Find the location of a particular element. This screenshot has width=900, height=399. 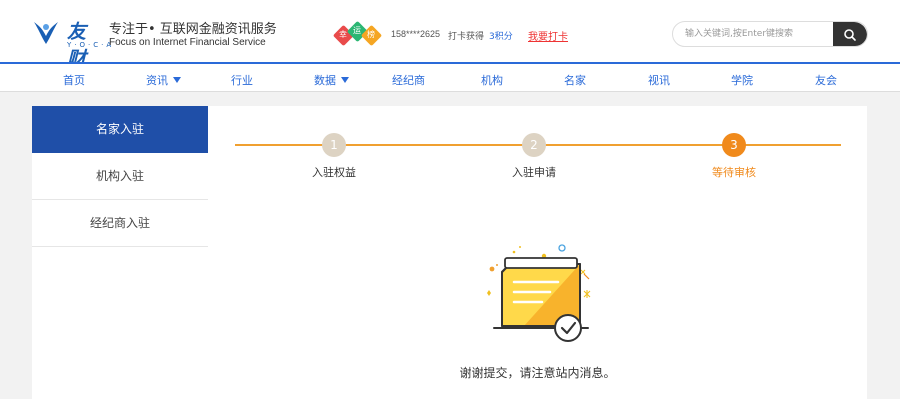

nav-item-club: 友会 is located at coordinates (826, 80).